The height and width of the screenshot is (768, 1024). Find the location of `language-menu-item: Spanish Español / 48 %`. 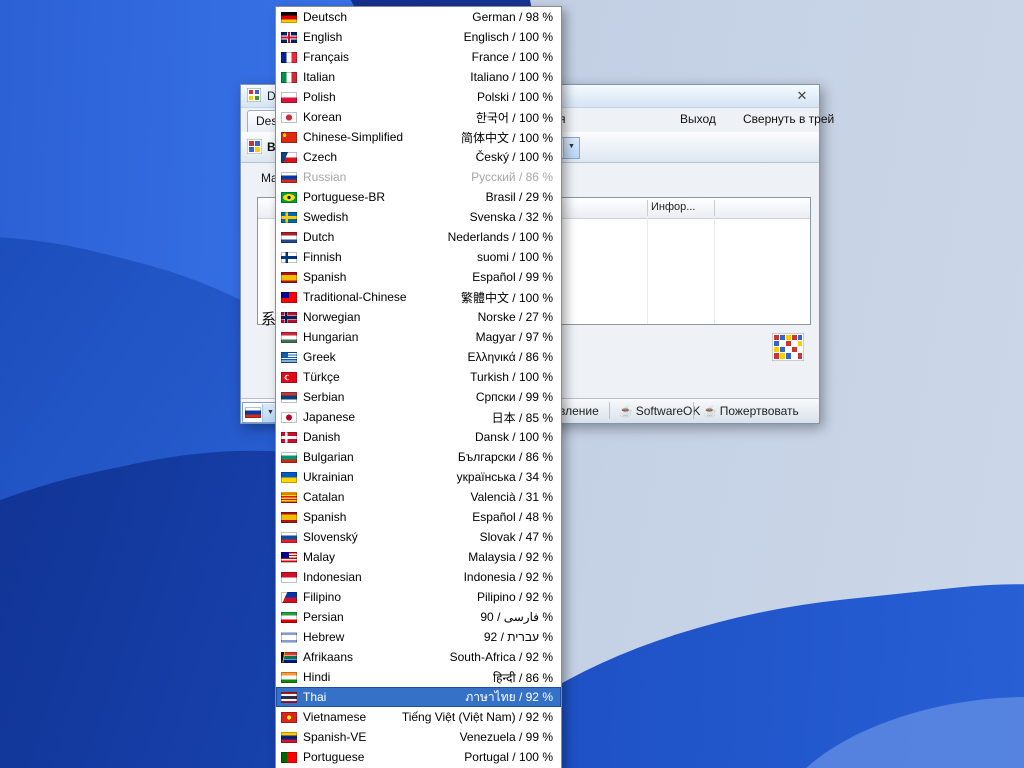

language-menu-item: Spanish Español / 48 % is located at coordinates (418, 517).